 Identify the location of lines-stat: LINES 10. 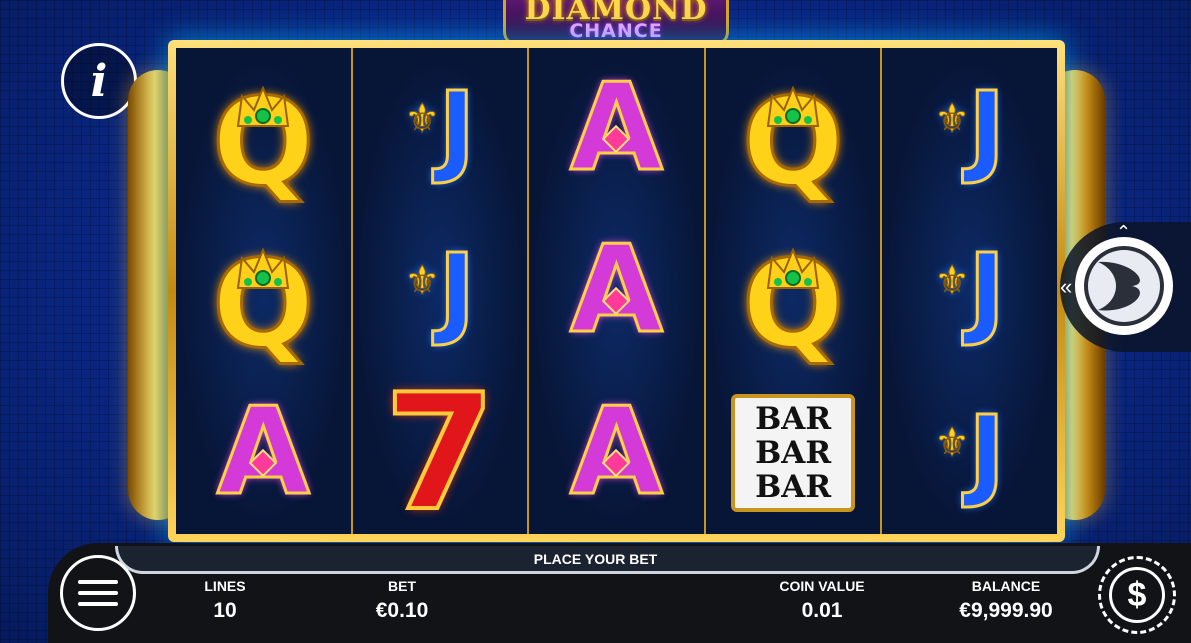
(225, 600).